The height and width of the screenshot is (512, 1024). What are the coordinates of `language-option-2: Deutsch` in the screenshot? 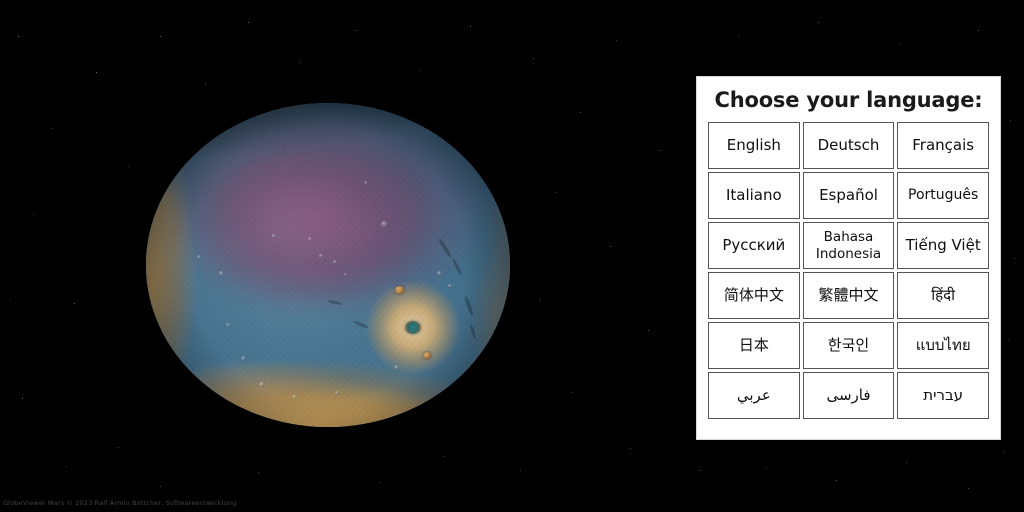 It's located at (848, 145).